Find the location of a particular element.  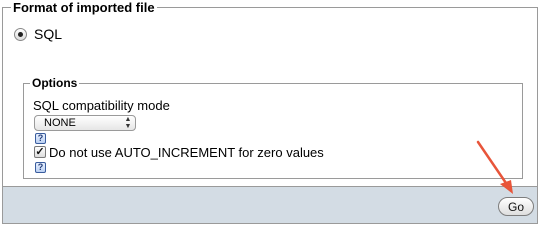

sql-compat-mode-select: NONE ▲ ▼ is located at coordinates (85, 123).